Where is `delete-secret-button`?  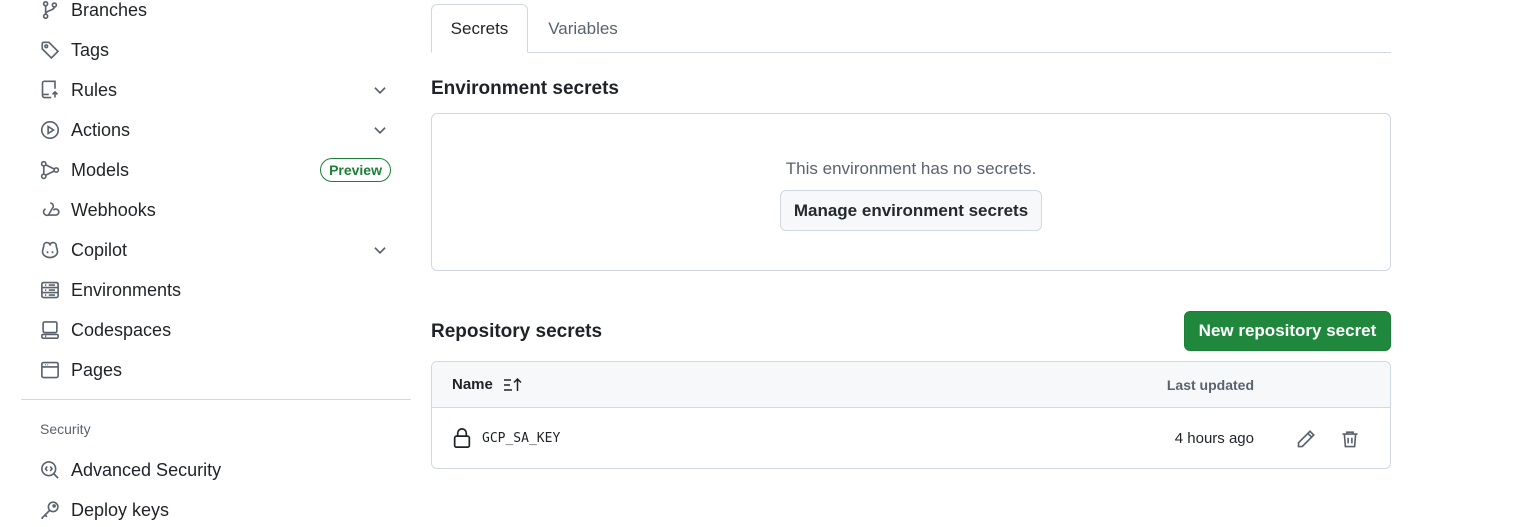
delete-secret-button is located at coordinates (1350, 439).